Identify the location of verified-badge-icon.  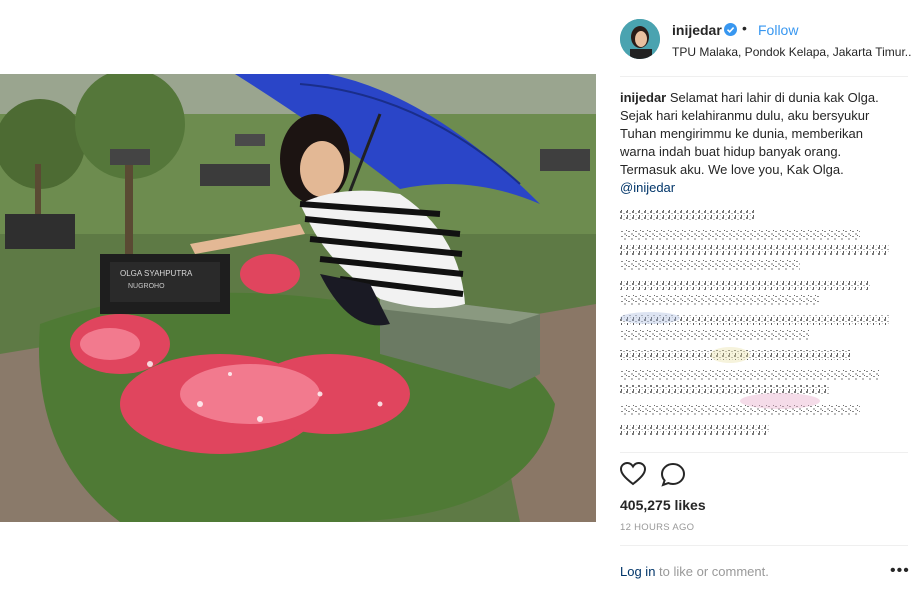
(730, 29).